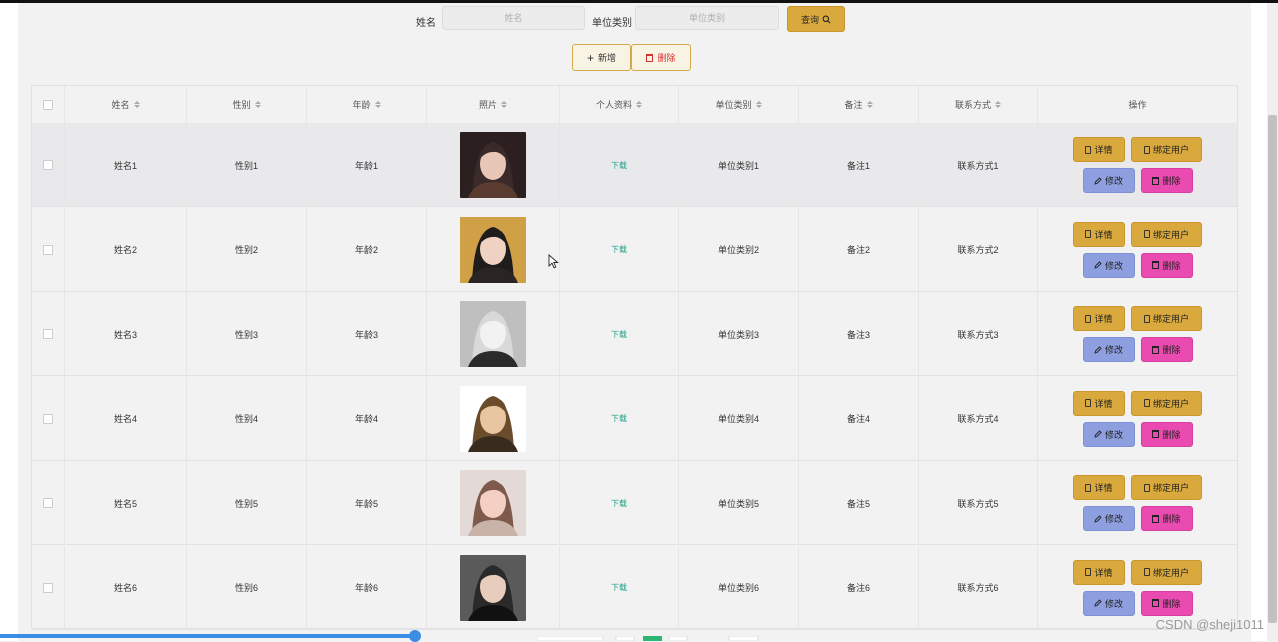  What do you see at coordinates (601, 57) in the screenshot?
I see `add-button: + 新增` at bounding box center [601, 57].